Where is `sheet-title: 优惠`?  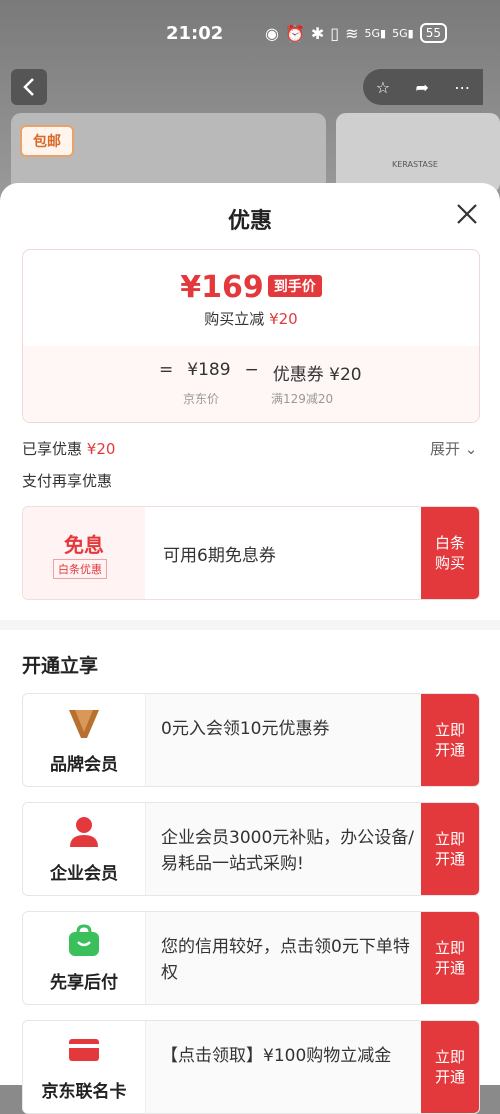
sheet-title: 优惠 is located at coordinates (249, 221).